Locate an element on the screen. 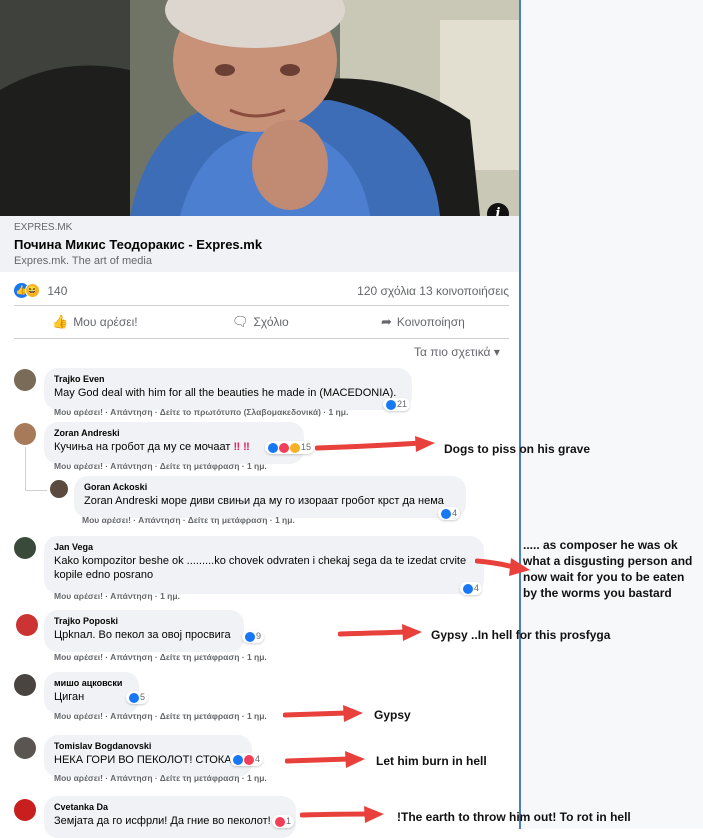 Image resolution: width=703 pixels, height=838 pixels. comment-author: Zoran Andreski is located at coordinates (174, 433).